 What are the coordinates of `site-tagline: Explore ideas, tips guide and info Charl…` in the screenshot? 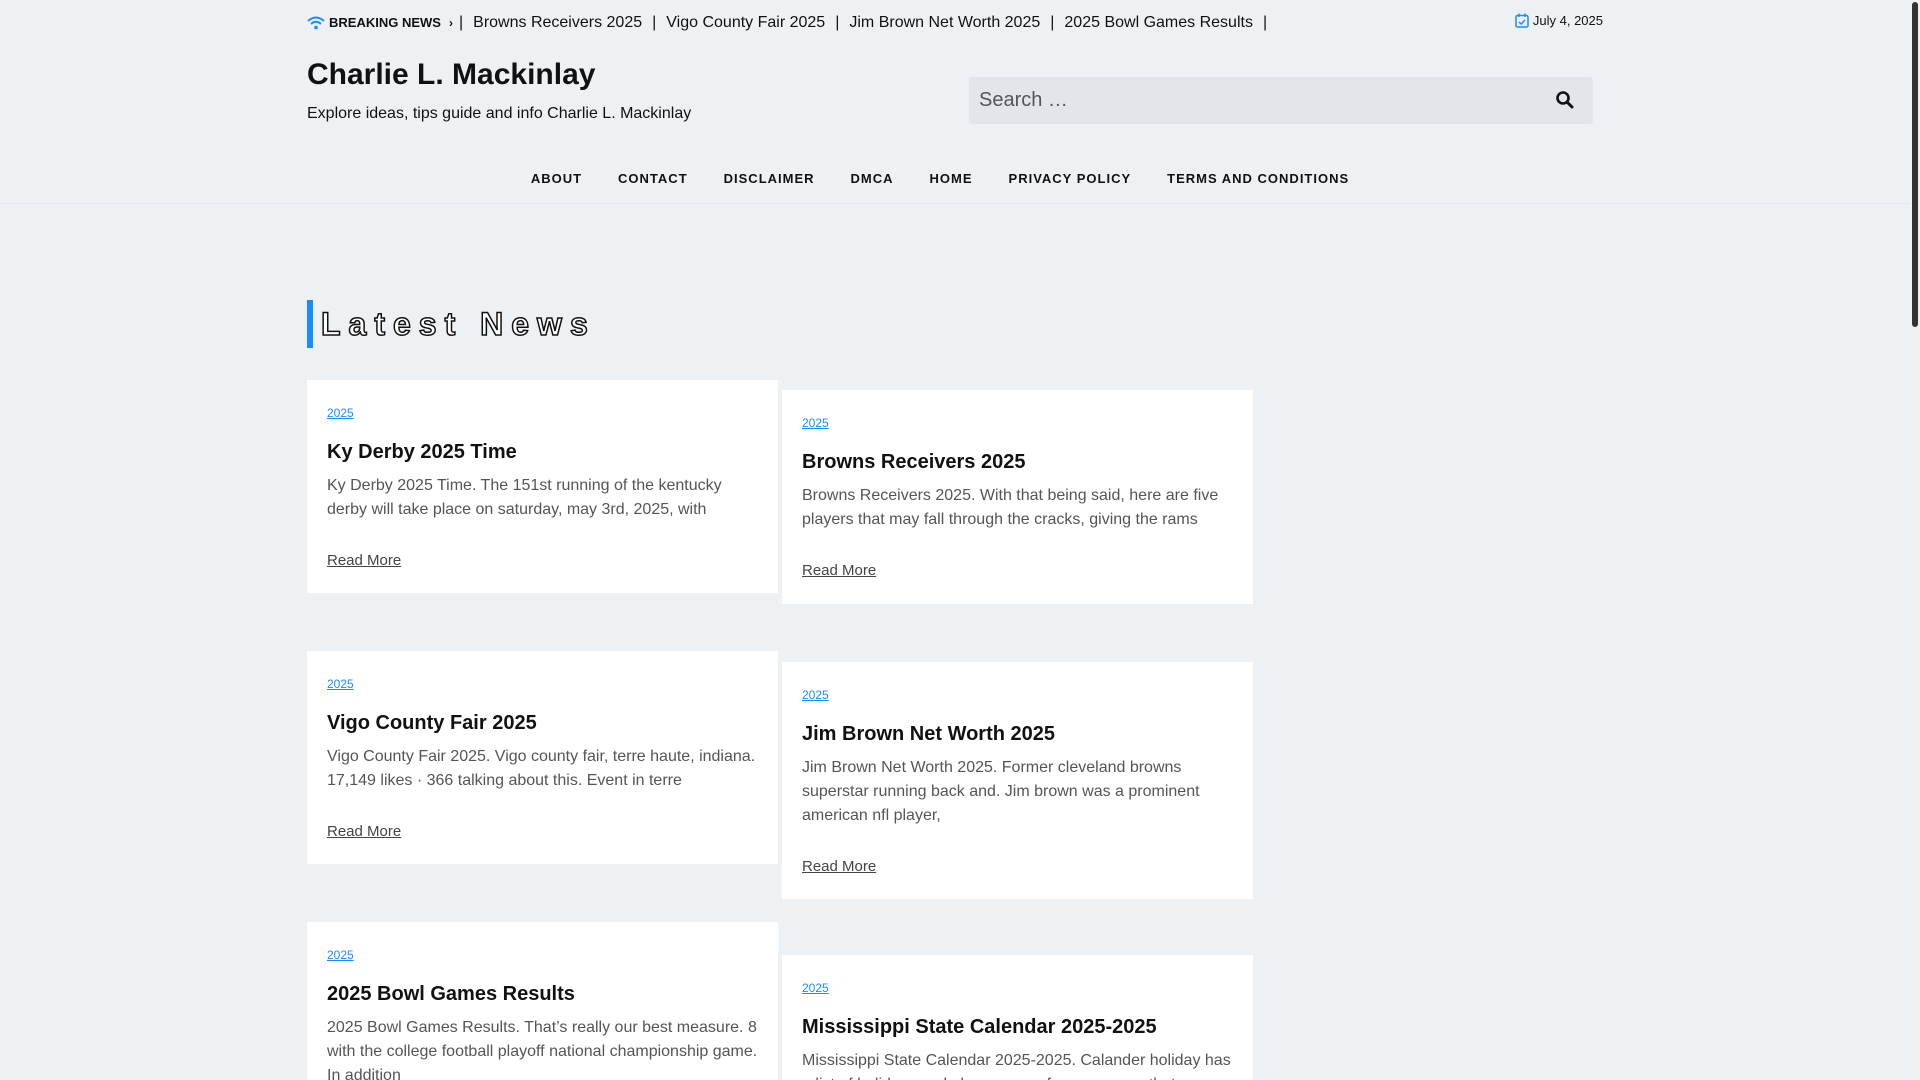 It's located at (499, 113).